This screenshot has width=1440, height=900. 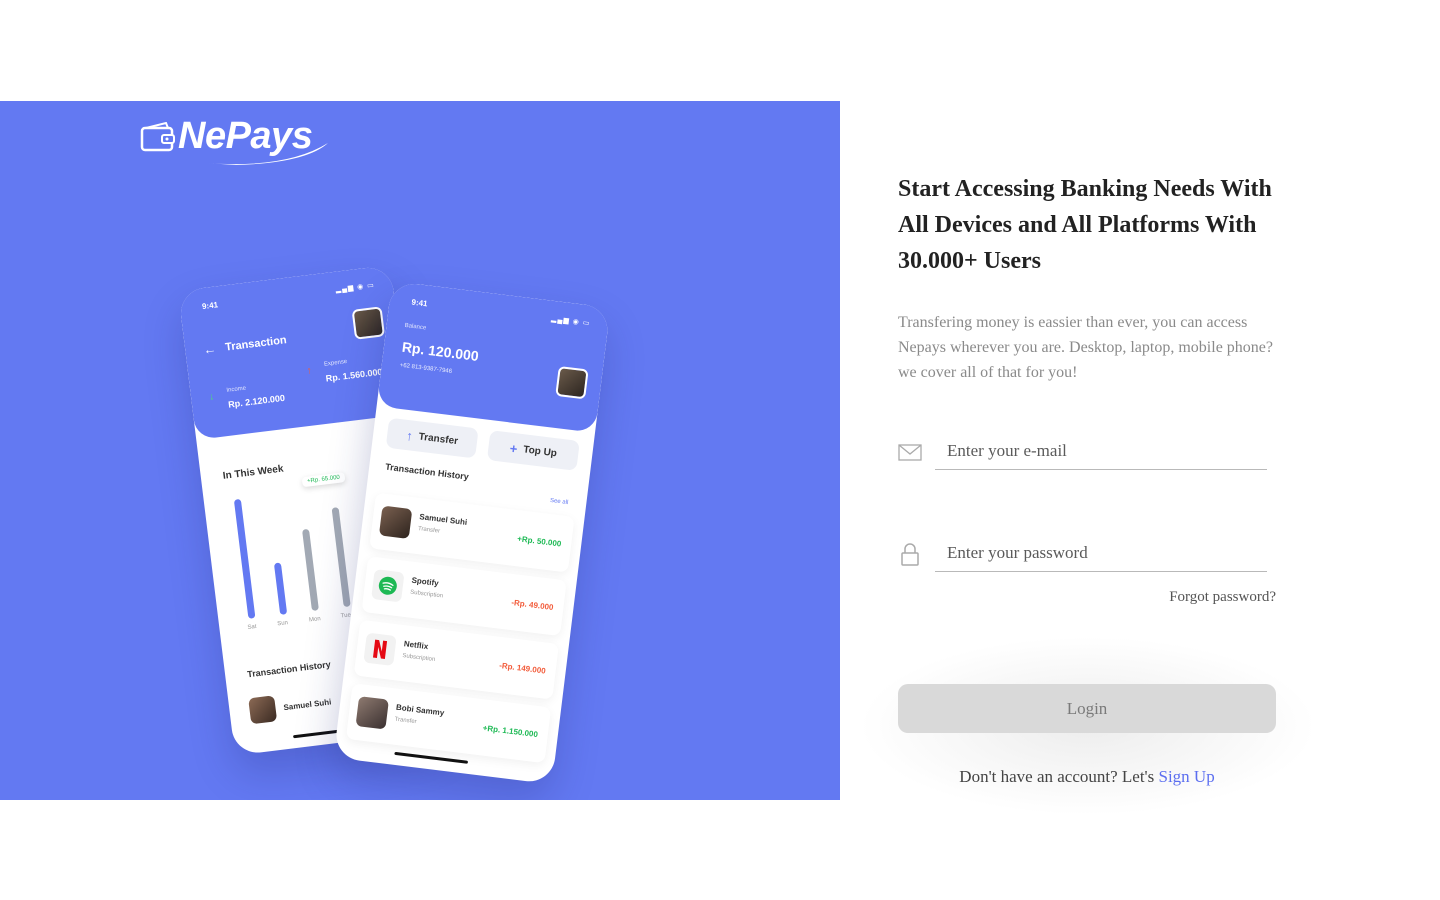 I want to click on balance-value: Rp. 120.000, so click(x=440, y=351).